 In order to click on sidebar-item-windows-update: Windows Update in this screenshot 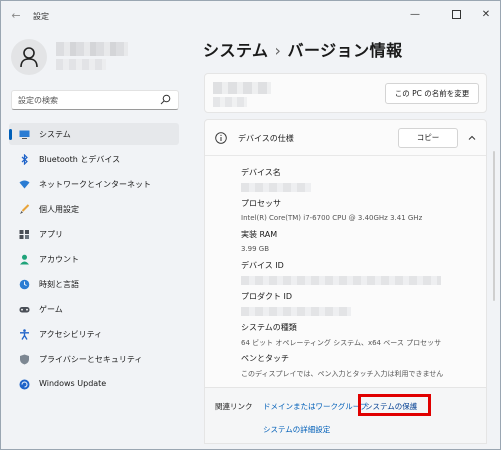, I will do `click(94, 384)`.